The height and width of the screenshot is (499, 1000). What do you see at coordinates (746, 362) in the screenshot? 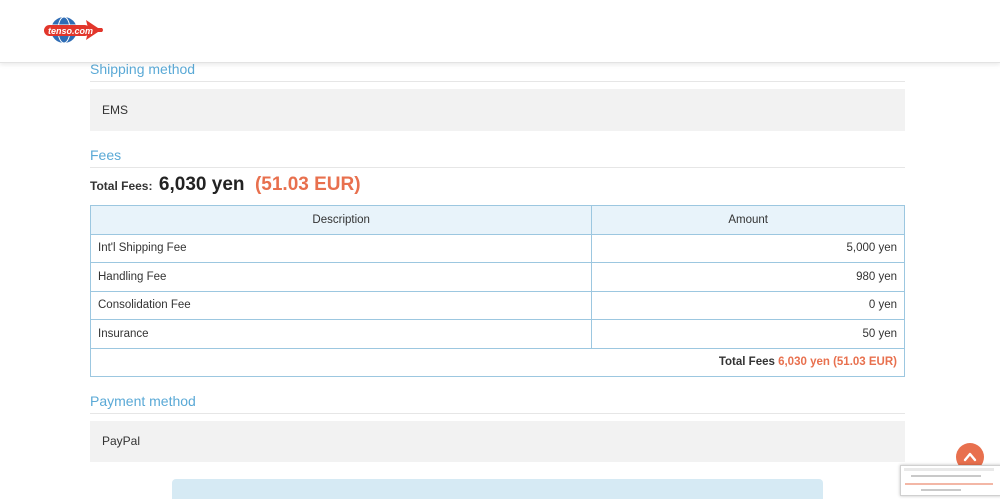
I see `table-total-label: Total Fees` at bounding box center [746, 362].